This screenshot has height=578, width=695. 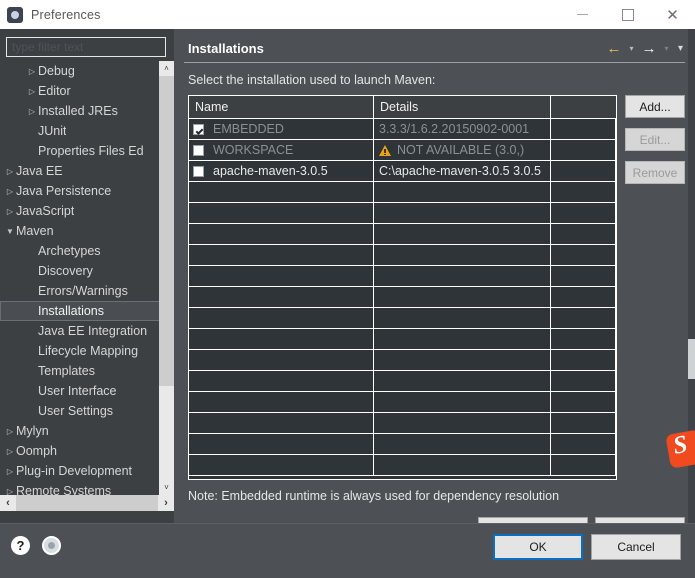 I want to click on view-menu-chevron-down-icon: ▾, so click(x=680, y=48).